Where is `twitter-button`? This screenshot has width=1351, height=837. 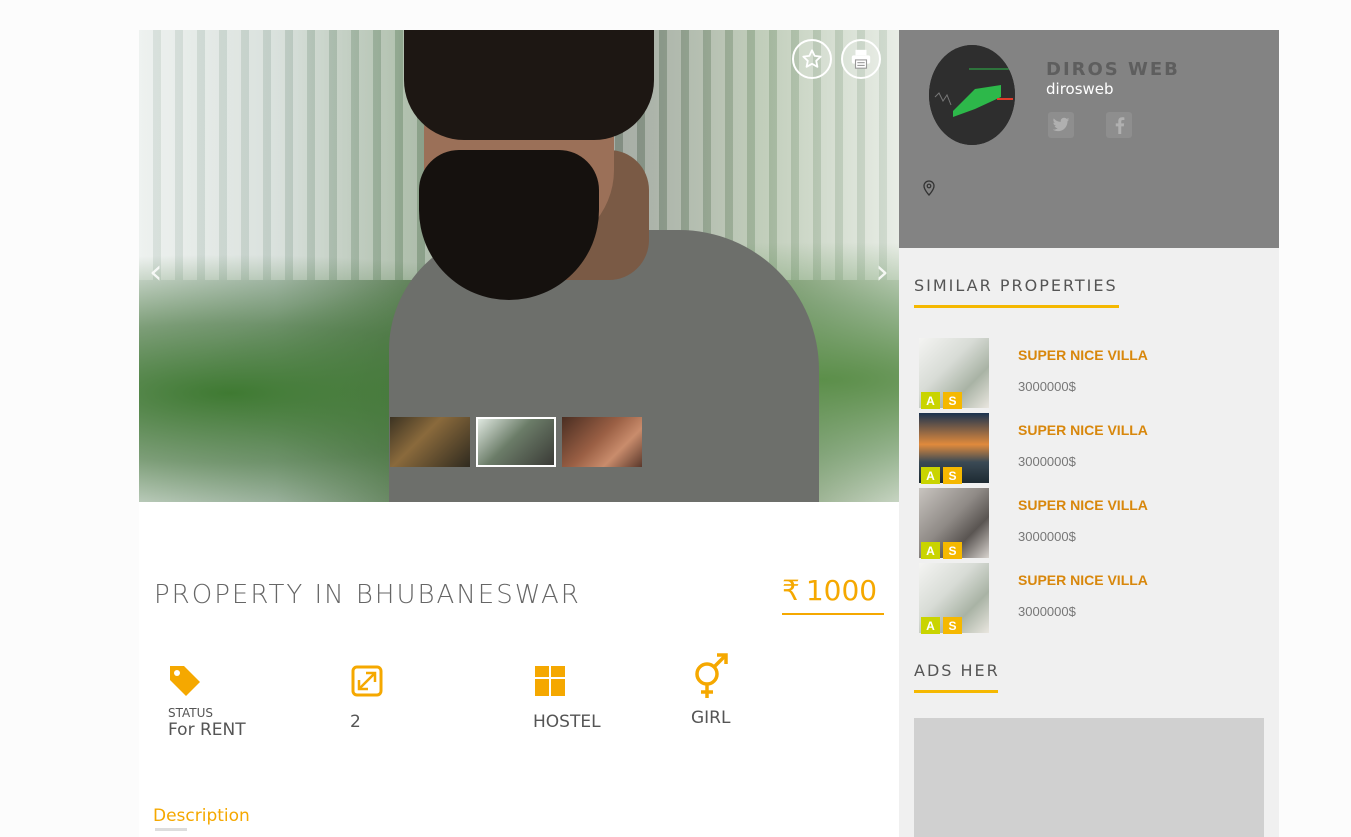 twitter-button is located at coordinates (1061, 125).